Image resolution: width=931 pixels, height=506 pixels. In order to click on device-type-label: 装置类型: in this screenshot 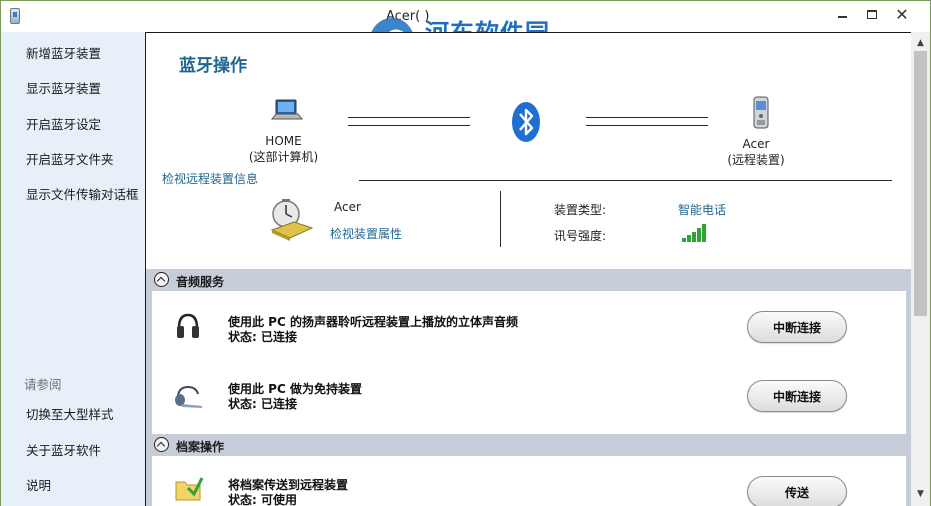, I will do `click(580, 210)`.